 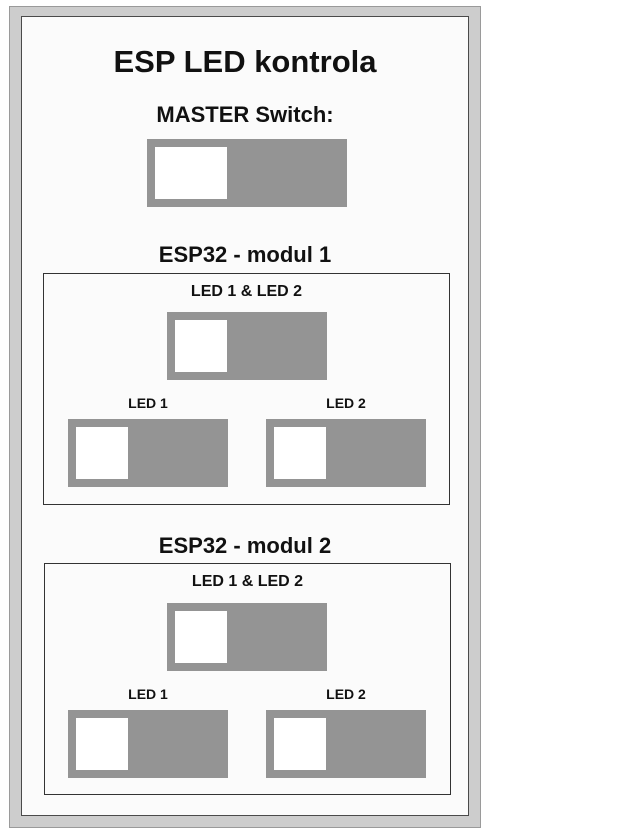 What do you see at coordinates (346, 694) in the screenshot?
I see `module-2-led2-label: LED 2` at bounding box center [346, 694].